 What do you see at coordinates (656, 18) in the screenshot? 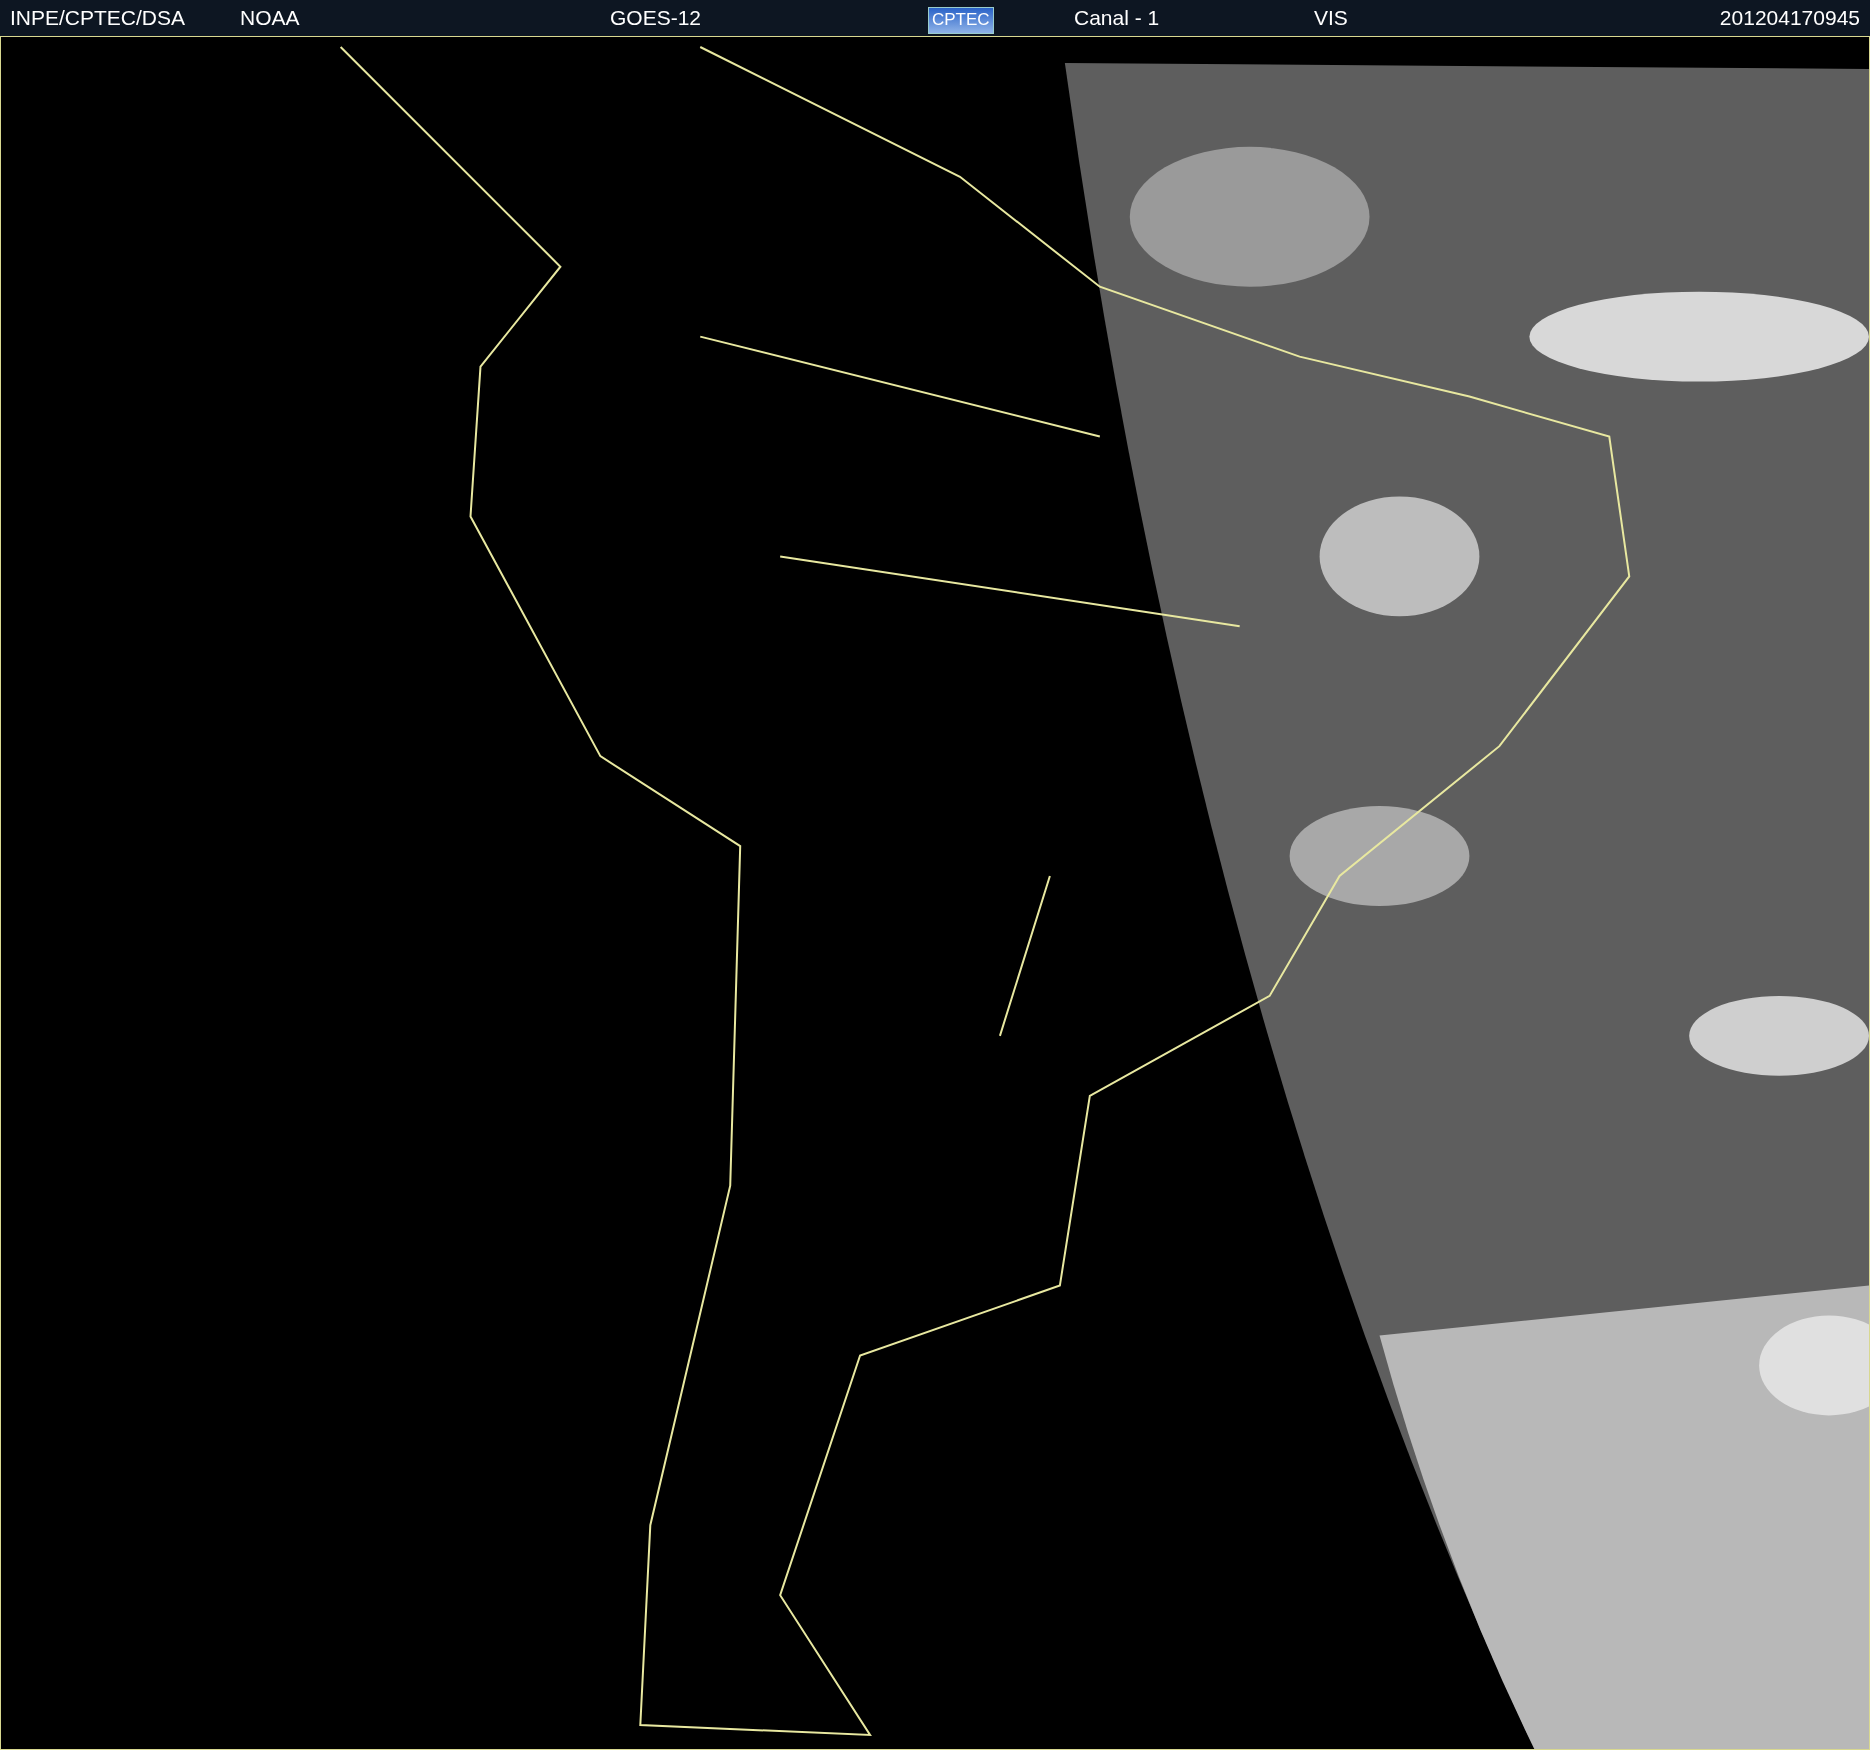
I see `header-label: GOES-12` at bounding box center [656, 18].